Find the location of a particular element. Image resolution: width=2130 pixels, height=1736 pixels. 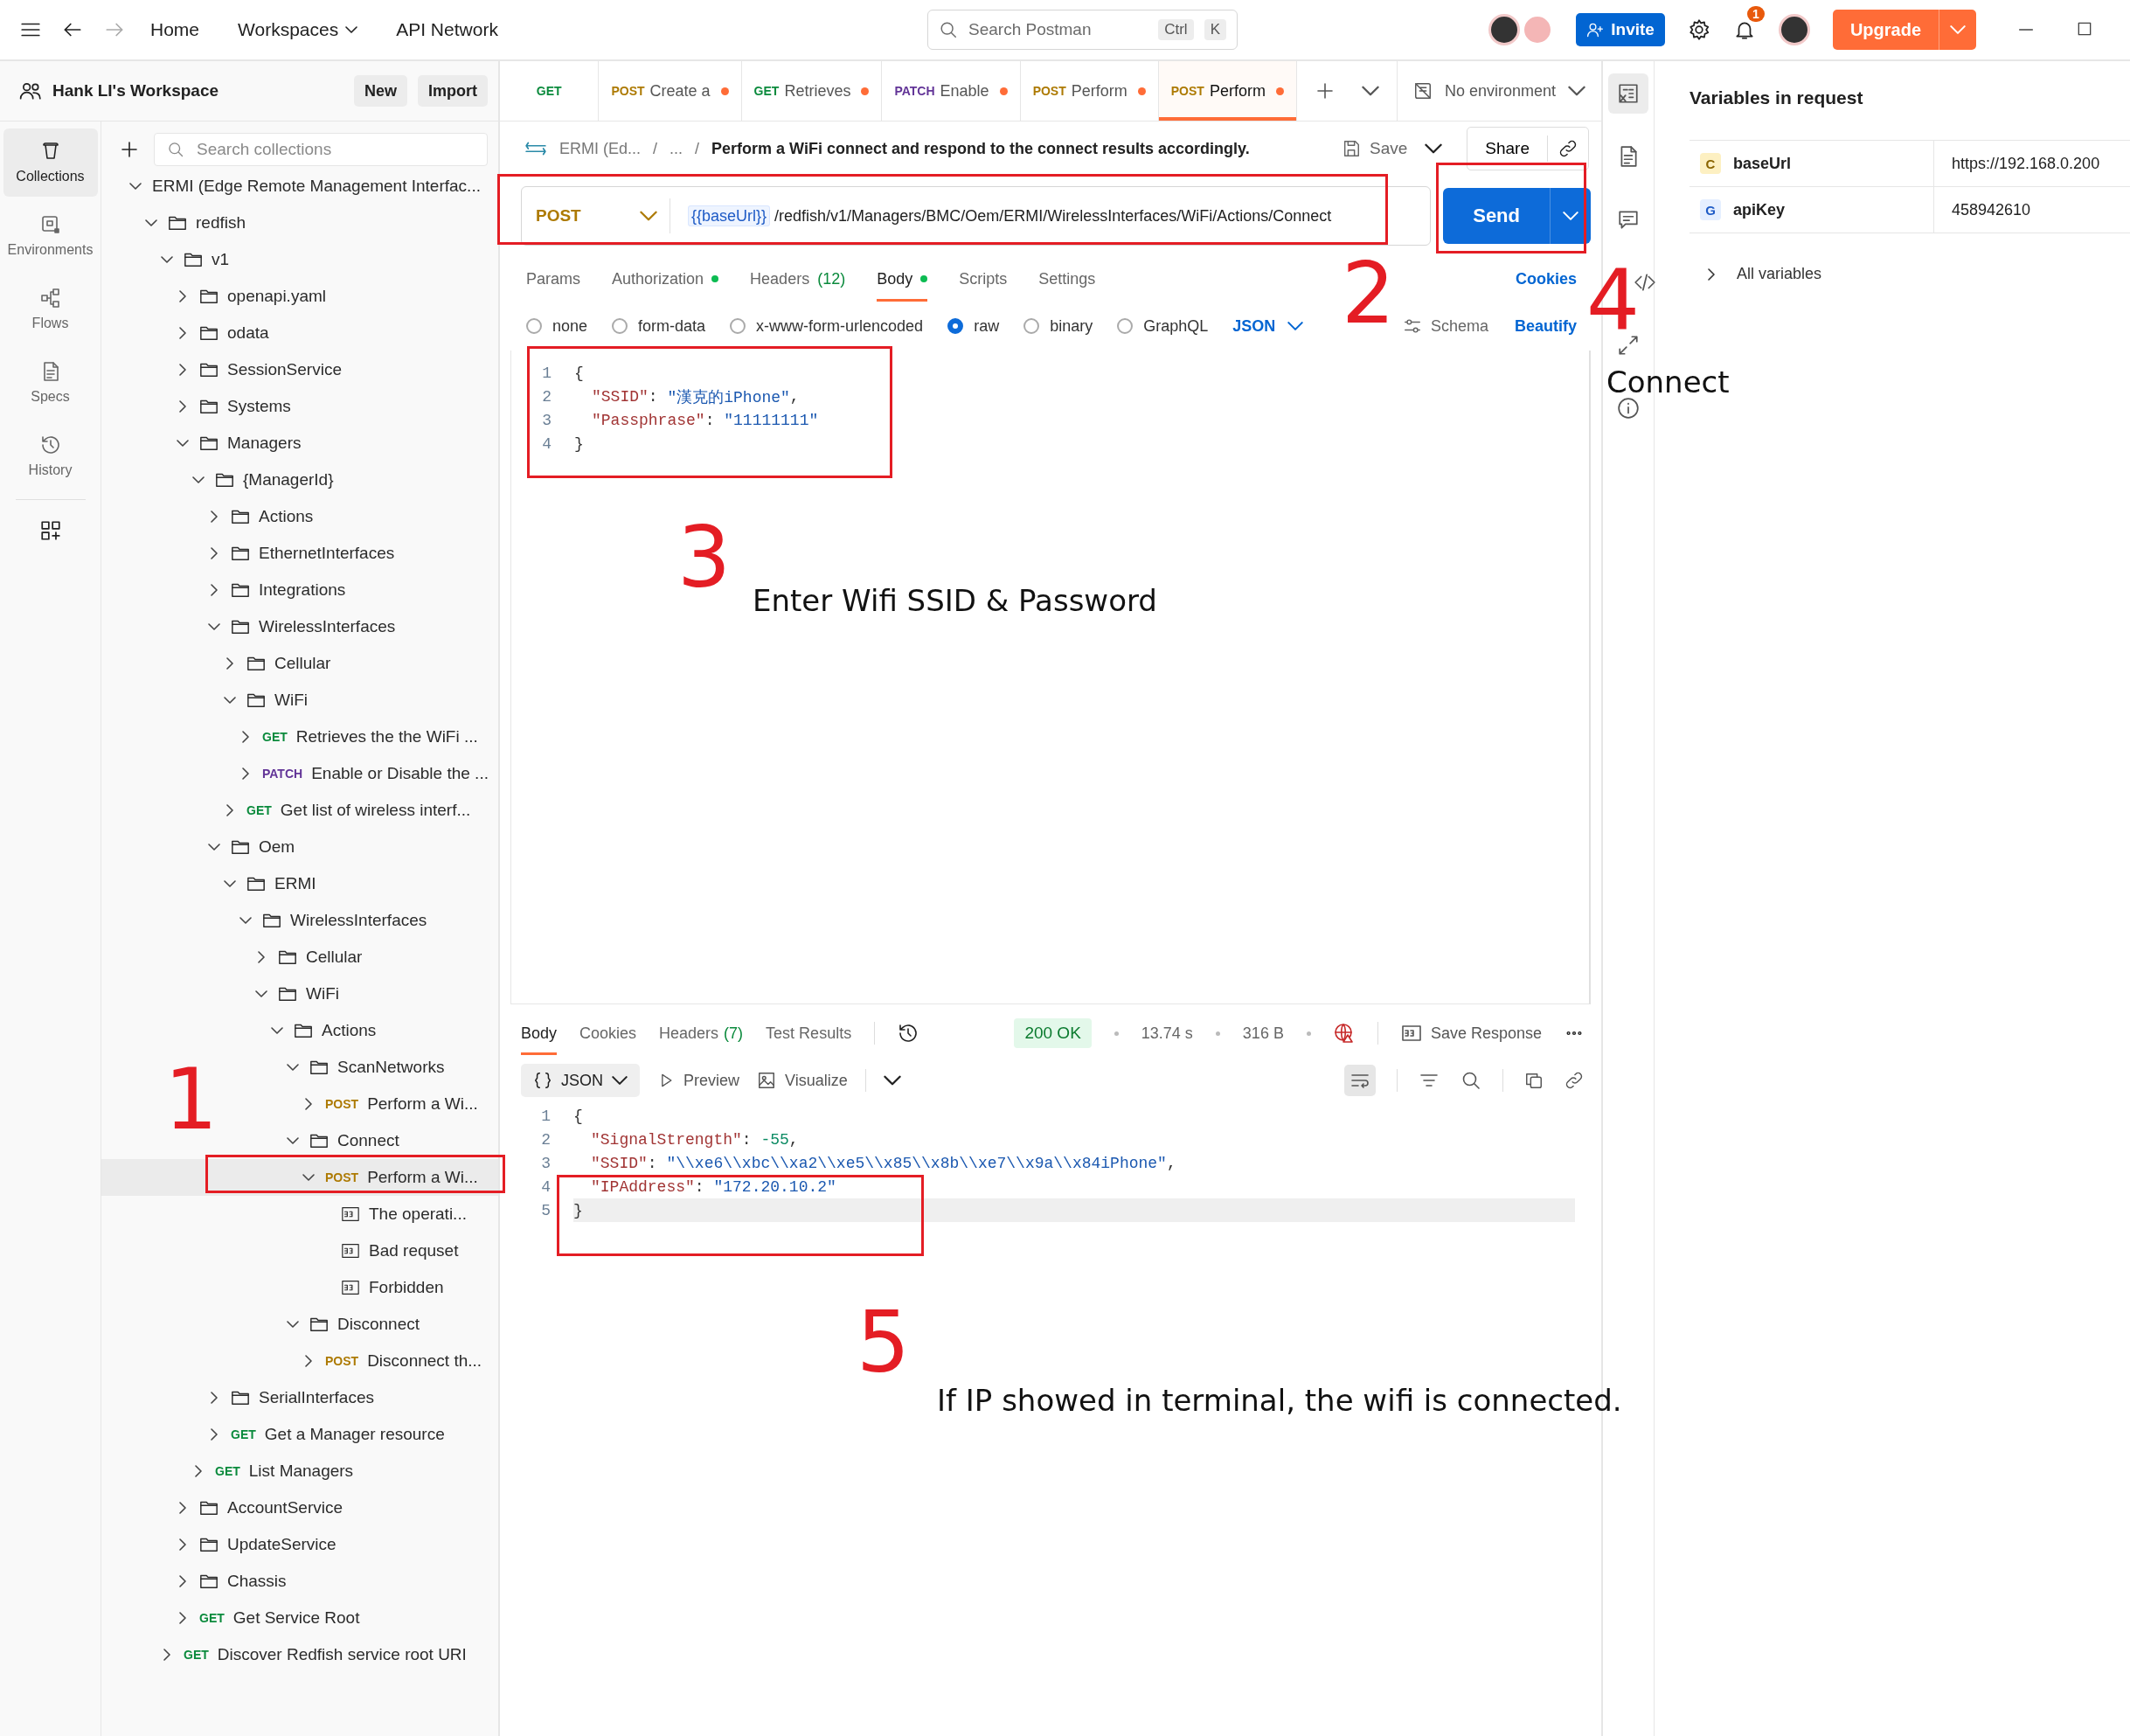

tree-item: EthernetInterfaces is located at coordinates (301, 553).